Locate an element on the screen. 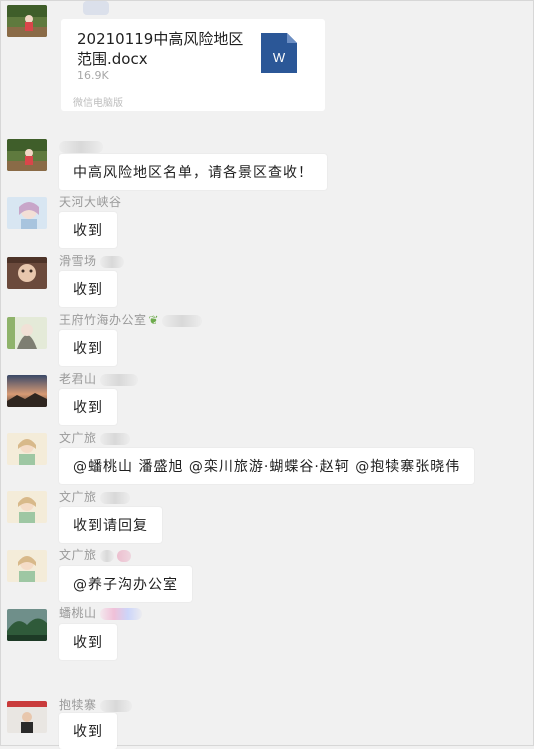 Image resolution: width=534 pixels, height=749 pixels. sender-name: 滑雪场 is located at coordinates (91, 260).